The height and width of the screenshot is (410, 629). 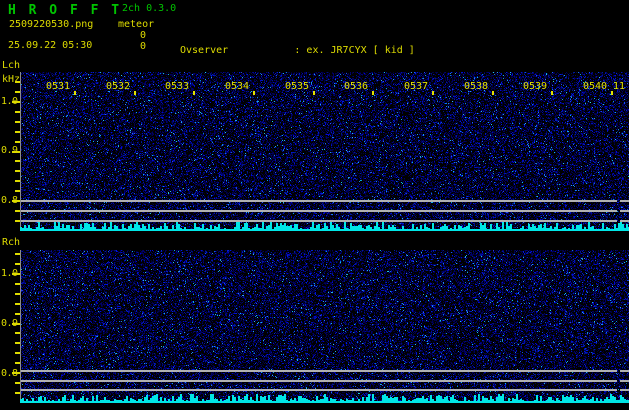 I want to click on meteor-count-lch: 0, so click(x=142, y=35).